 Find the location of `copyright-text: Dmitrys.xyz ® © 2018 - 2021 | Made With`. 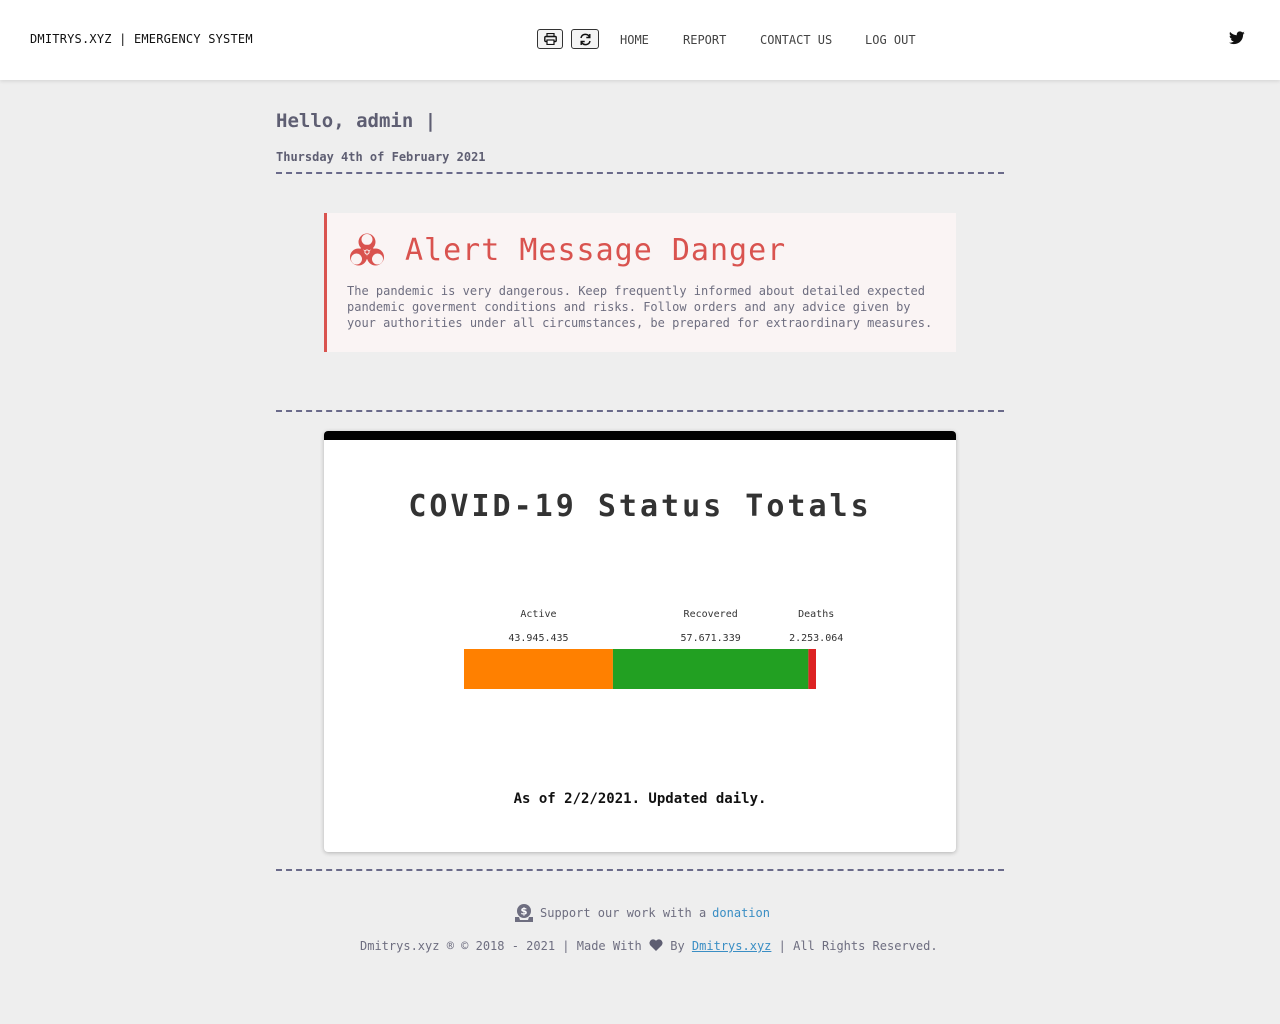

copyright-text: Dmitrys.xyz ® © 2018 - 2021 | Made With is located at coordinates (501, 946).